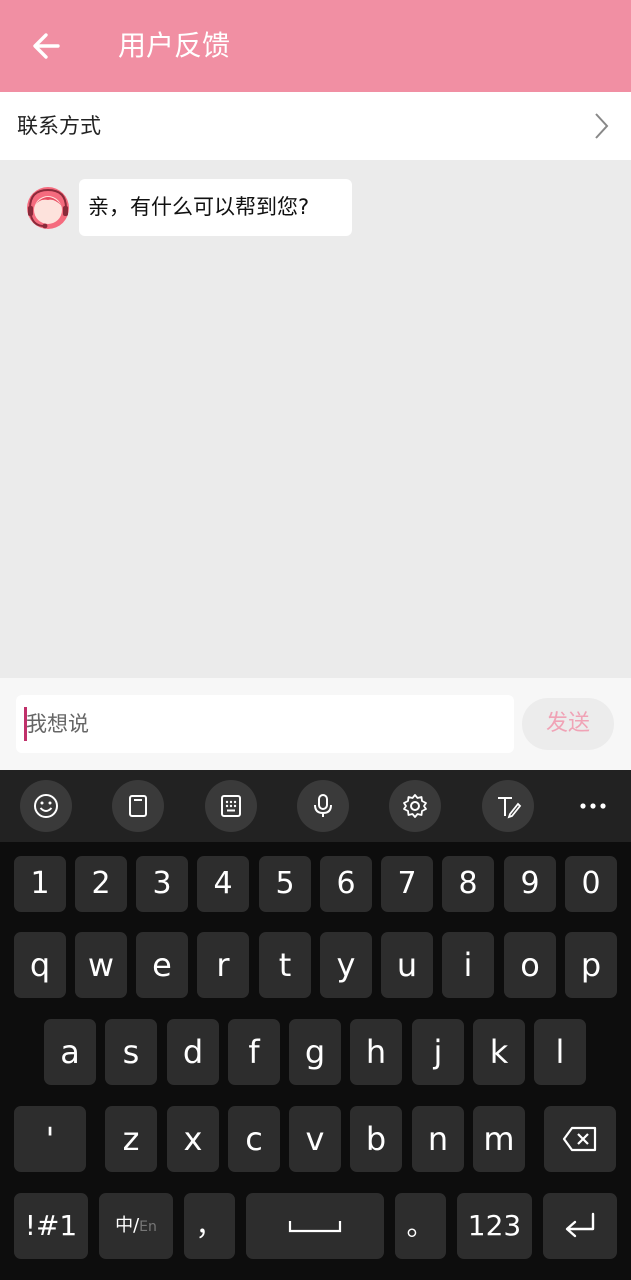 The height and width of the screenshot is (1280, 631). I want to click on language-switch-key: 中/En, so click(136, 1226).